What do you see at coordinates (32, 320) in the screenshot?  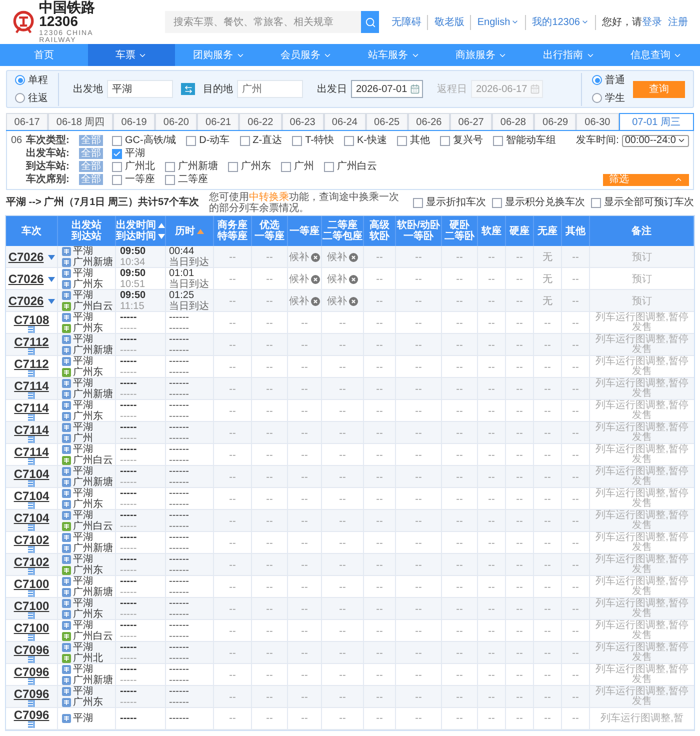 I see `train-number-link: C7108` at bounding box center [32, 320].